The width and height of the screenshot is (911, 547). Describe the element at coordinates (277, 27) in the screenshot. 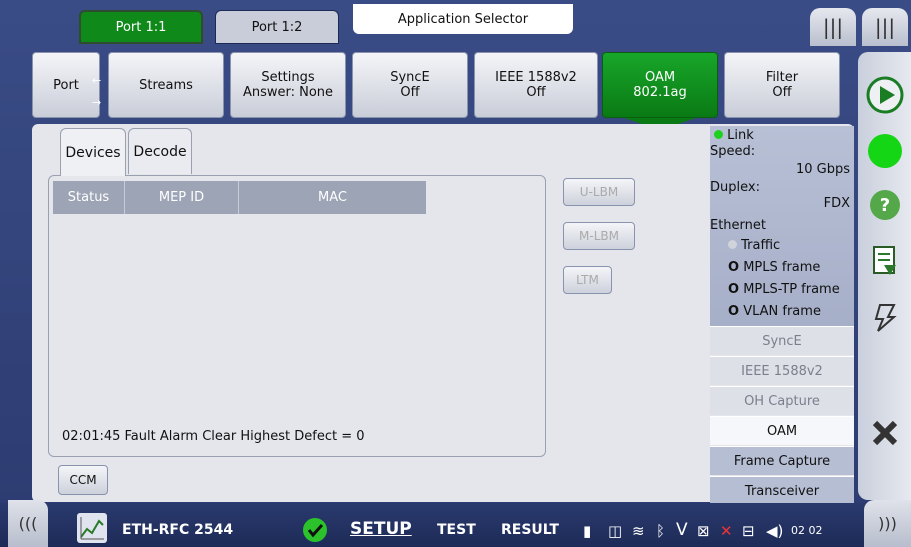

I see `port-1-2-tab: Port 1:2` at that location.